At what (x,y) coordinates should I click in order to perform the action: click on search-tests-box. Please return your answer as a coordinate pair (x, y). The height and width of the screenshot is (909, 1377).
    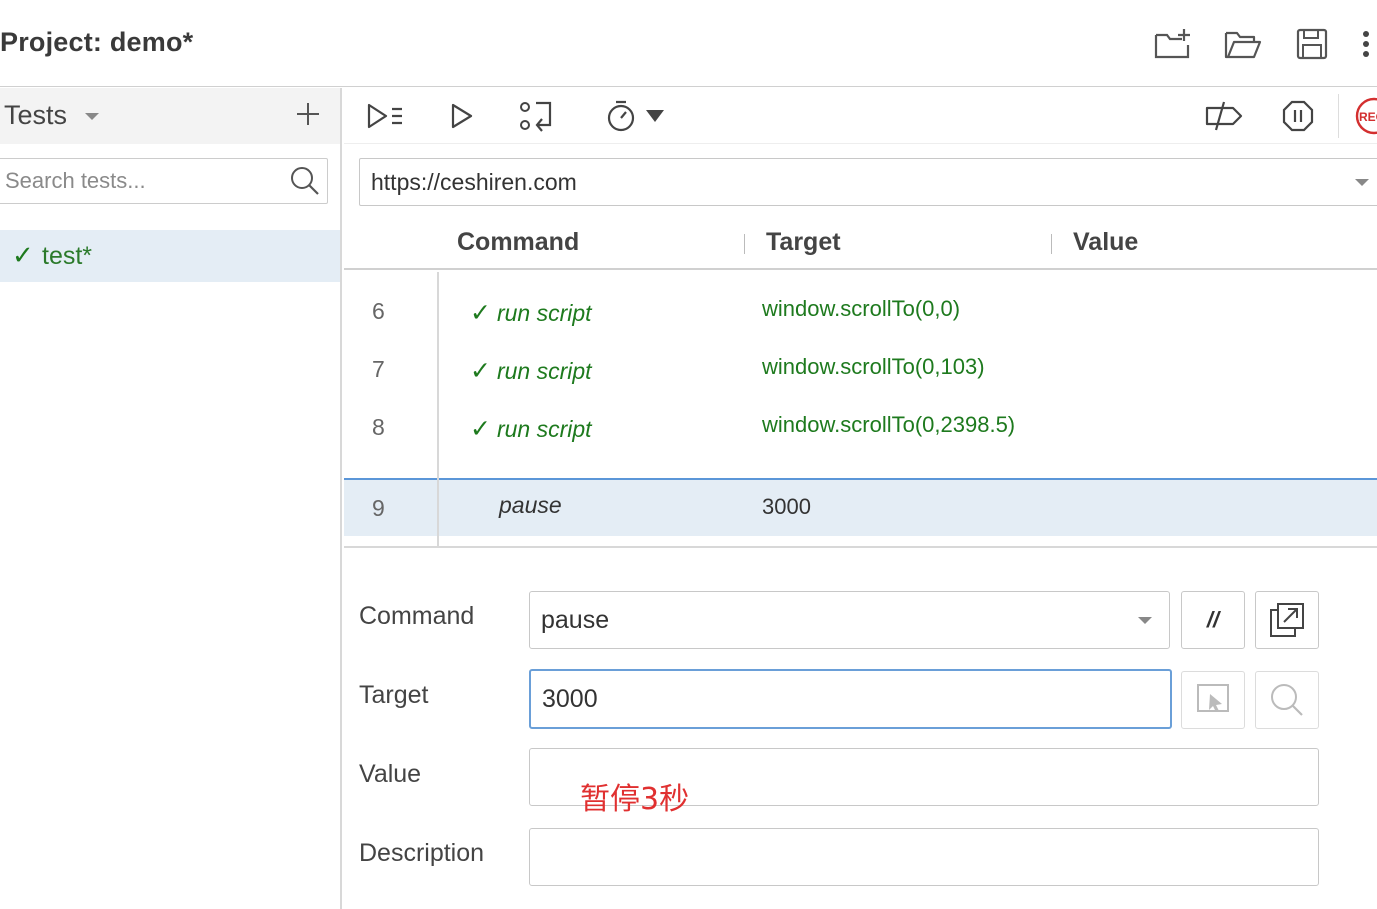
    Looking at the image, I should click on (164, 181).